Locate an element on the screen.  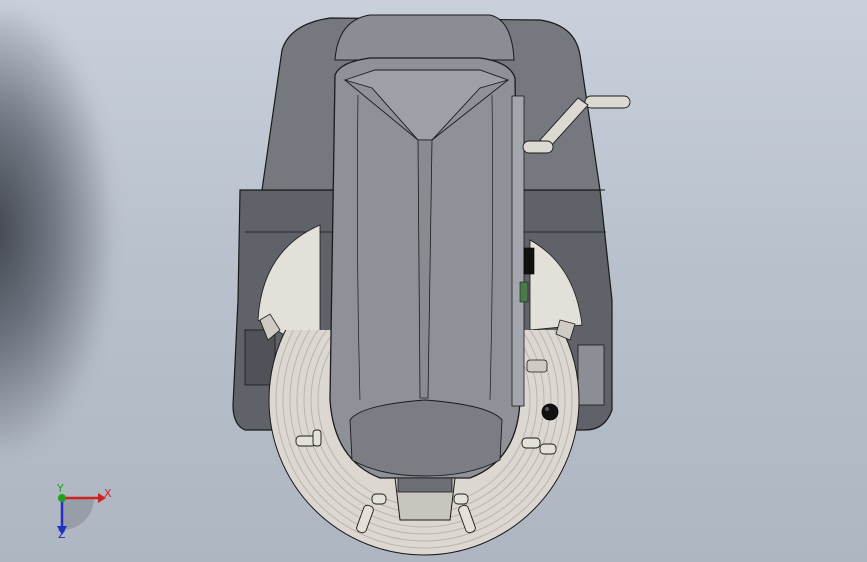
side-port-black is located at coordinates (529, 261).